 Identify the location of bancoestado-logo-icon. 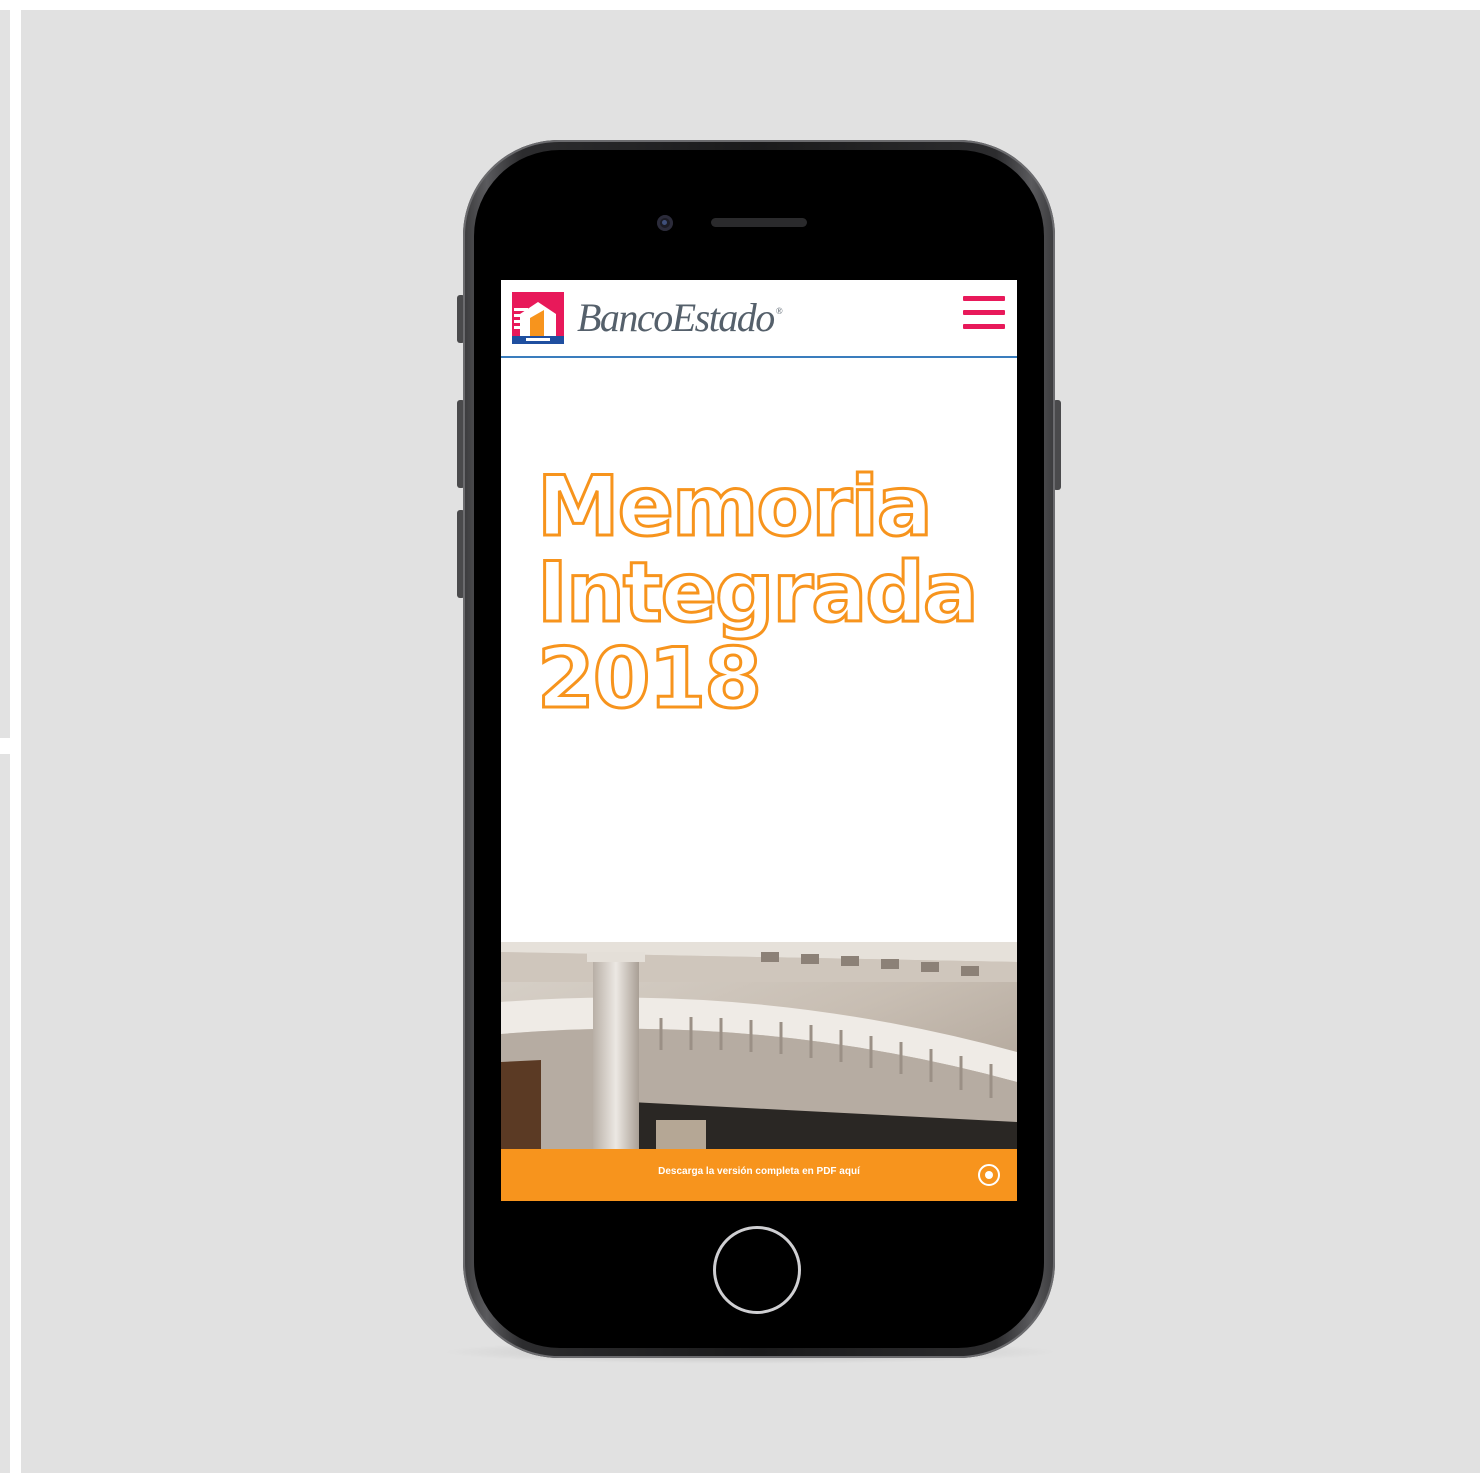
(538, 318).